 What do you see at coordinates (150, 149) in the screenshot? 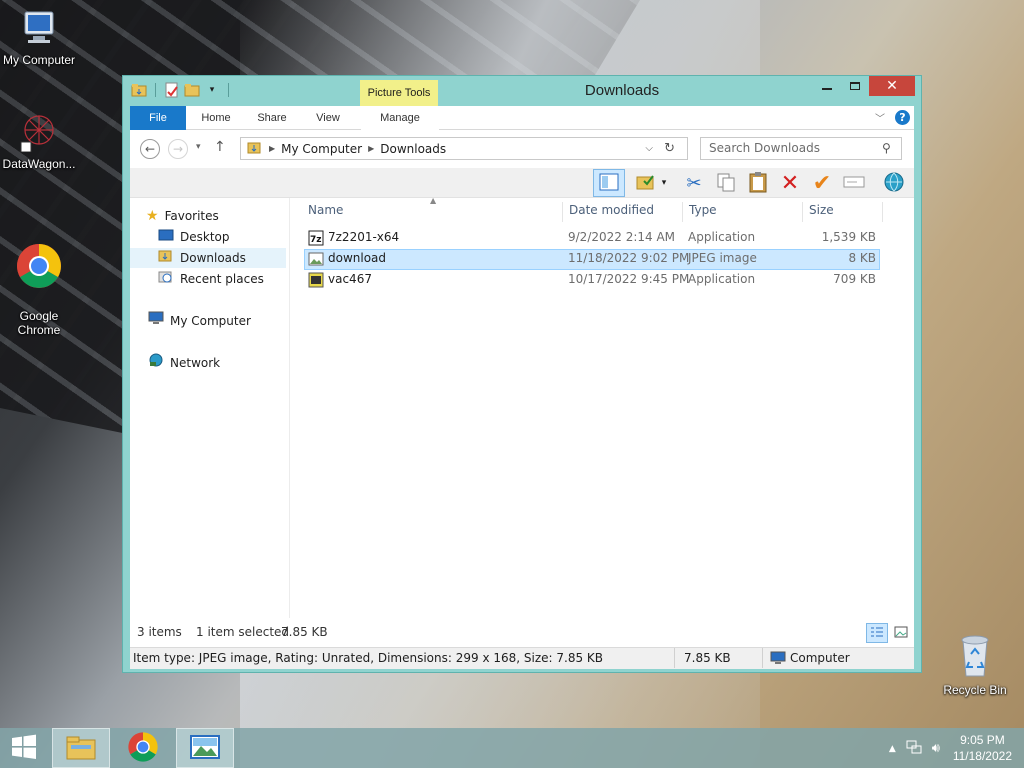
I see `back-button: ←` at bounding box center [150, 149].